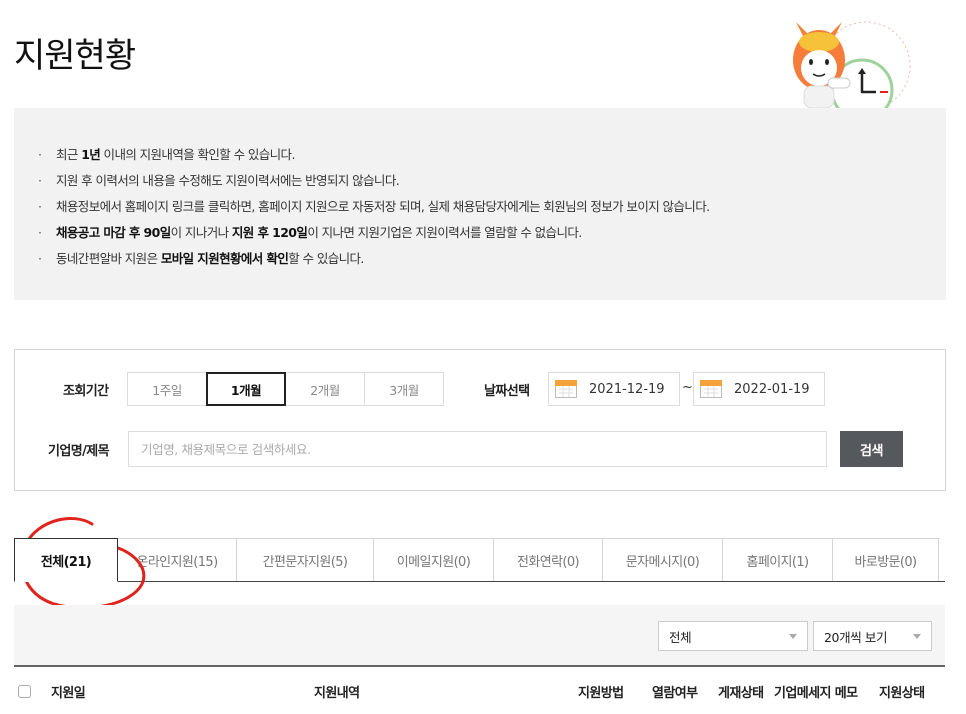  I want to click on date-from-field: 2021-12-19, so click(614, 389).